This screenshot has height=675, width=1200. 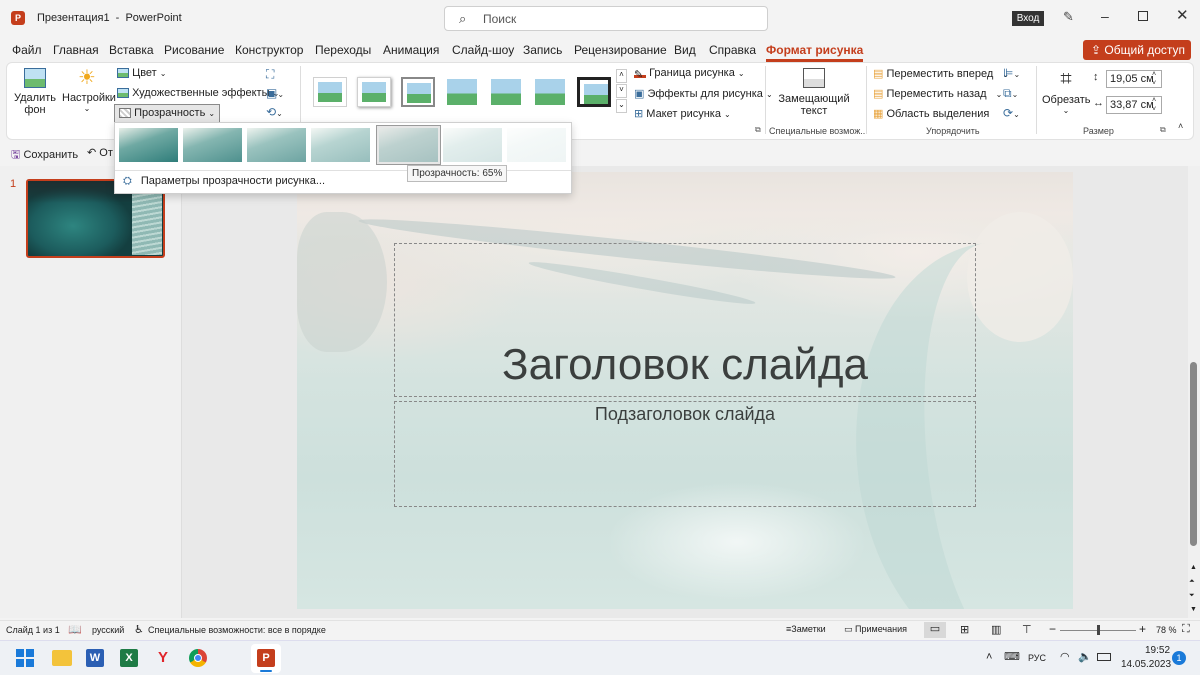 What do you see at coordinates (108, 630) in the screenshot?
I see `language-label: русский` at bounding box center [108, 630].